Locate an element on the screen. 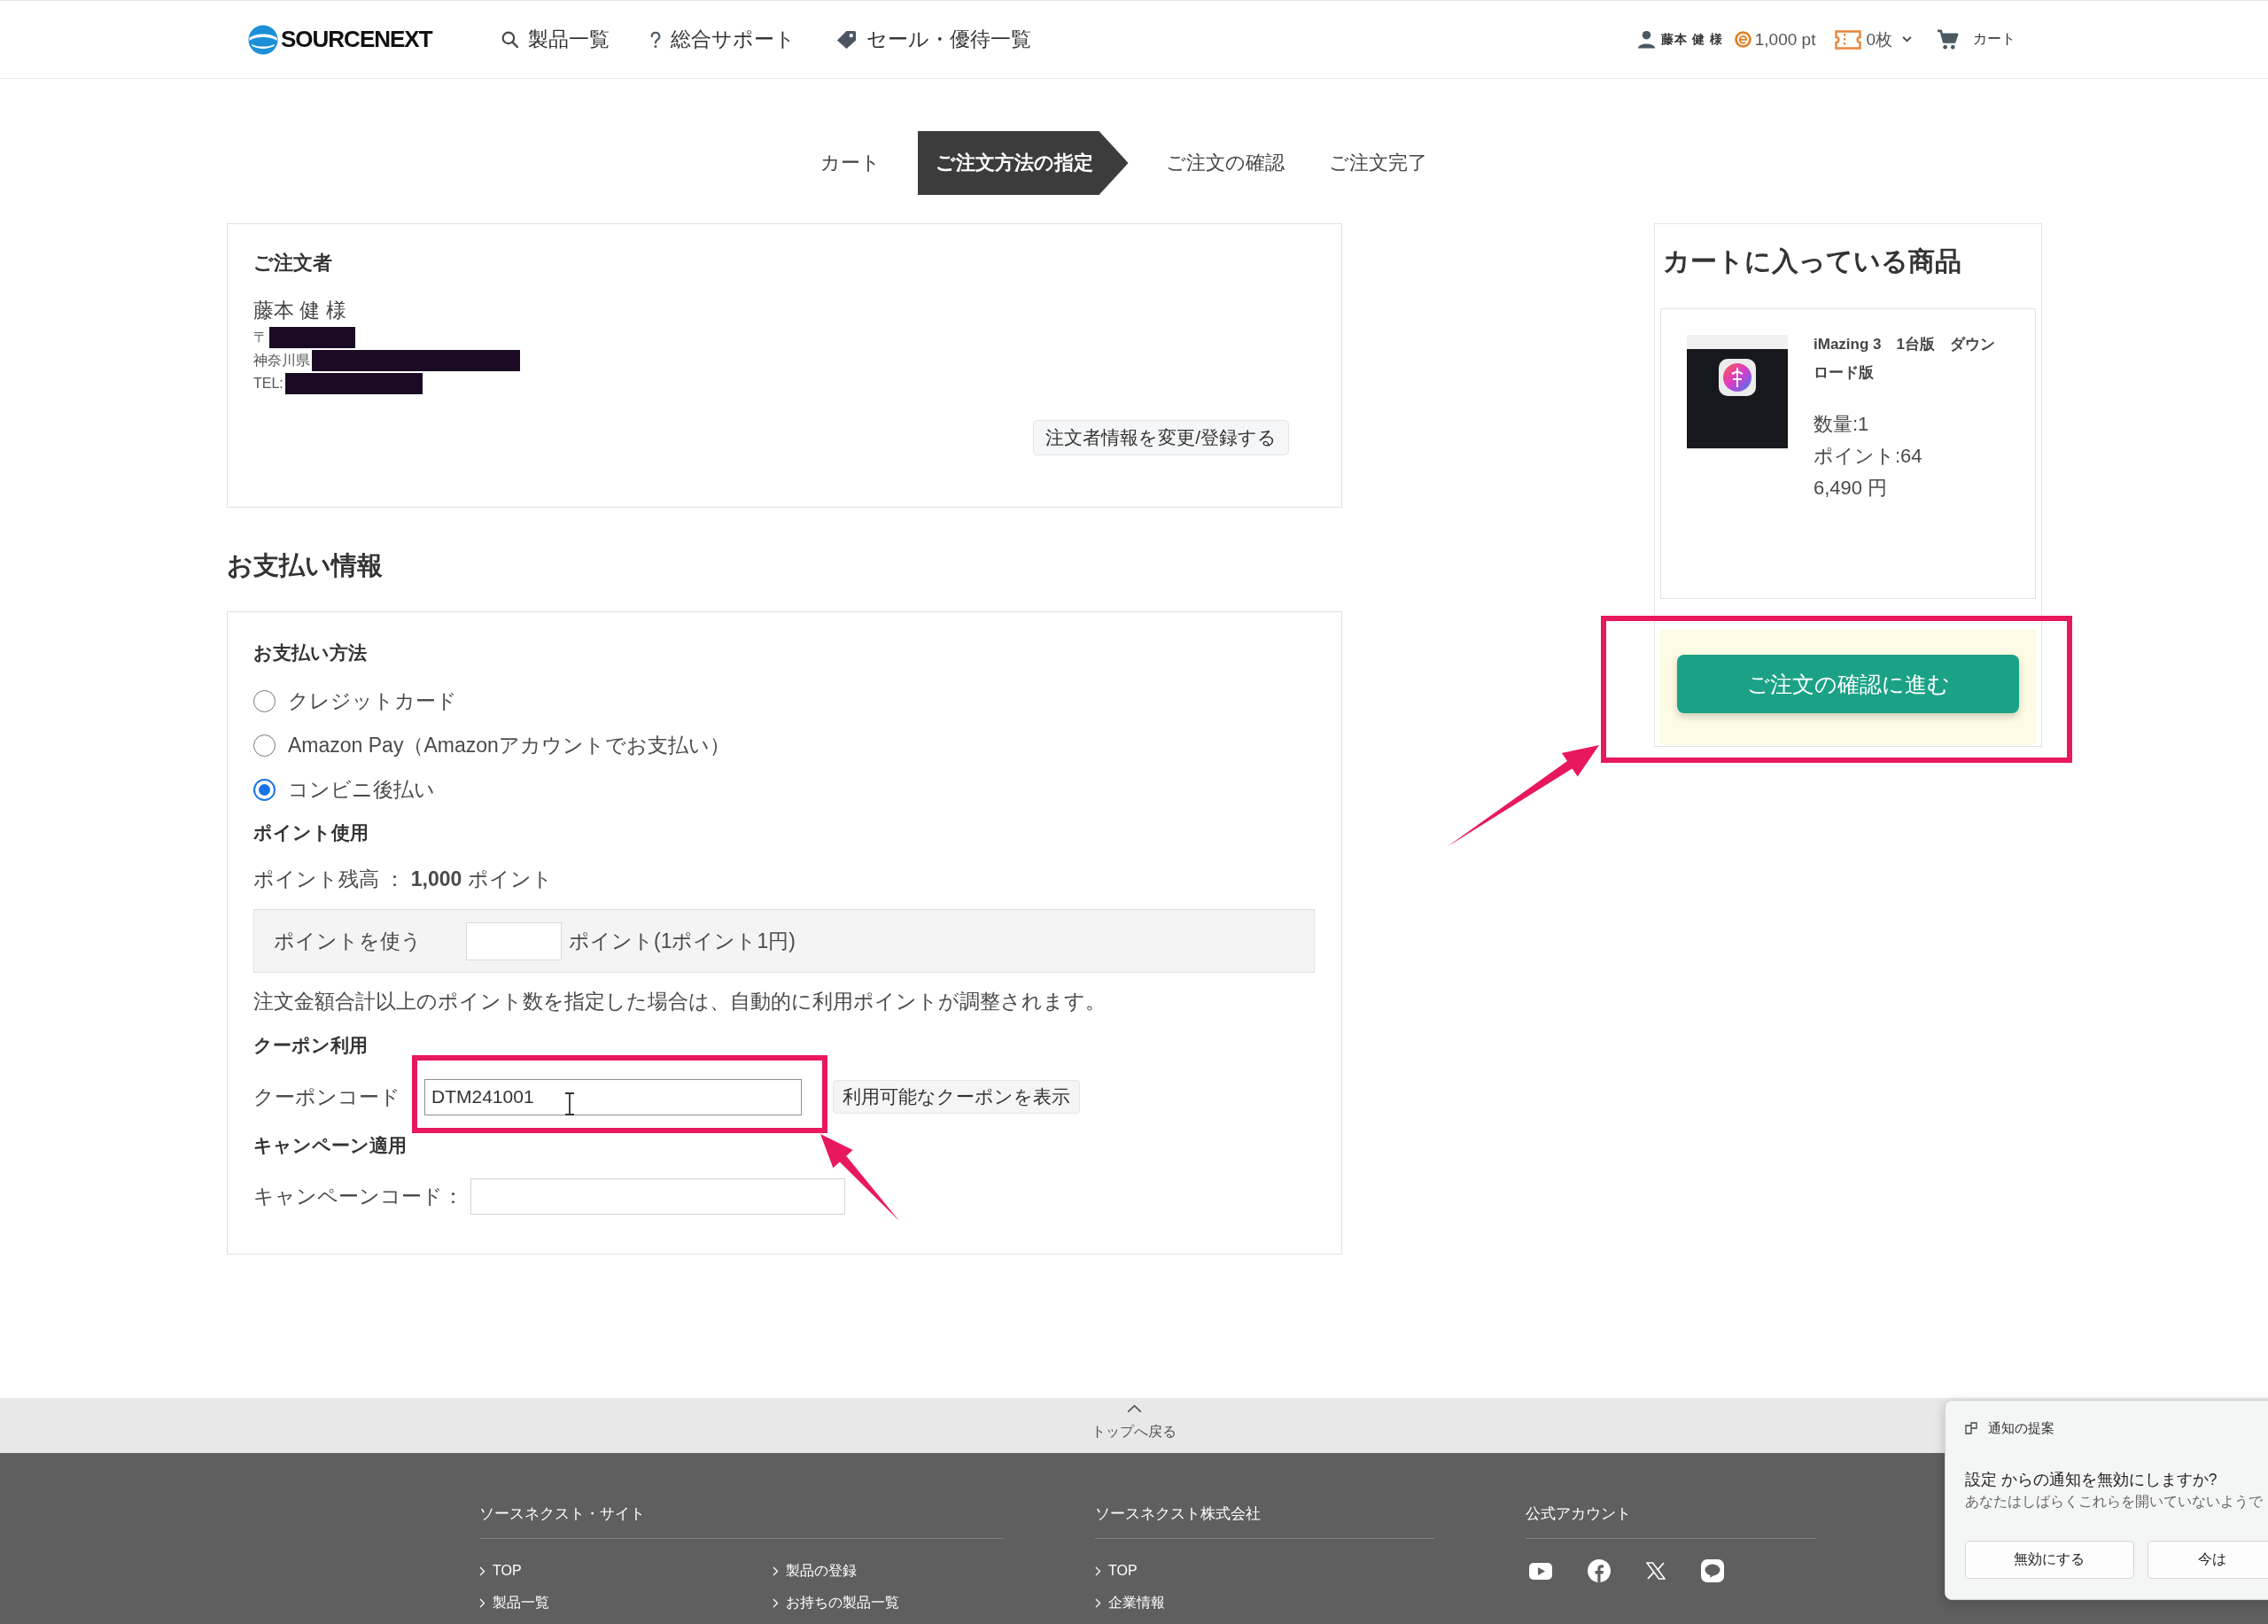 This screenshot has height=1624, width=2268. section-title: お支払い方法 is located at coordinates (310, 653).